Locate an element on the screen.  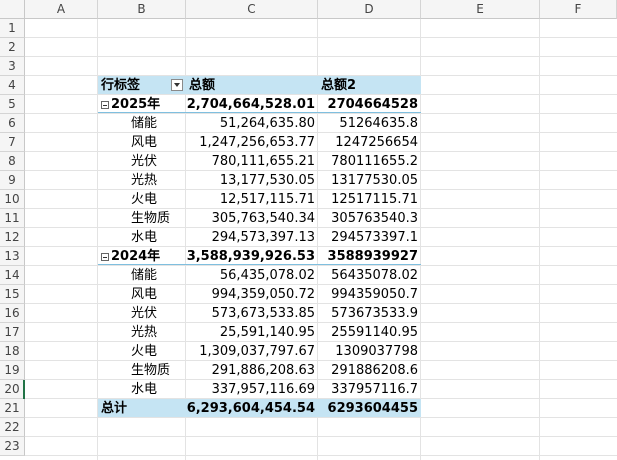
row-header-20: 20 is located at coordinates (12, 389).